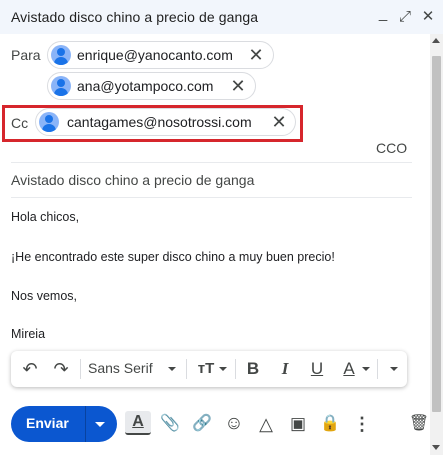 This screenshot has width=443, height=455. What do you see at coordinates (206, 368) in the screenshot?
I see `text-size-icon: тT` at bounding box center [206, 368].